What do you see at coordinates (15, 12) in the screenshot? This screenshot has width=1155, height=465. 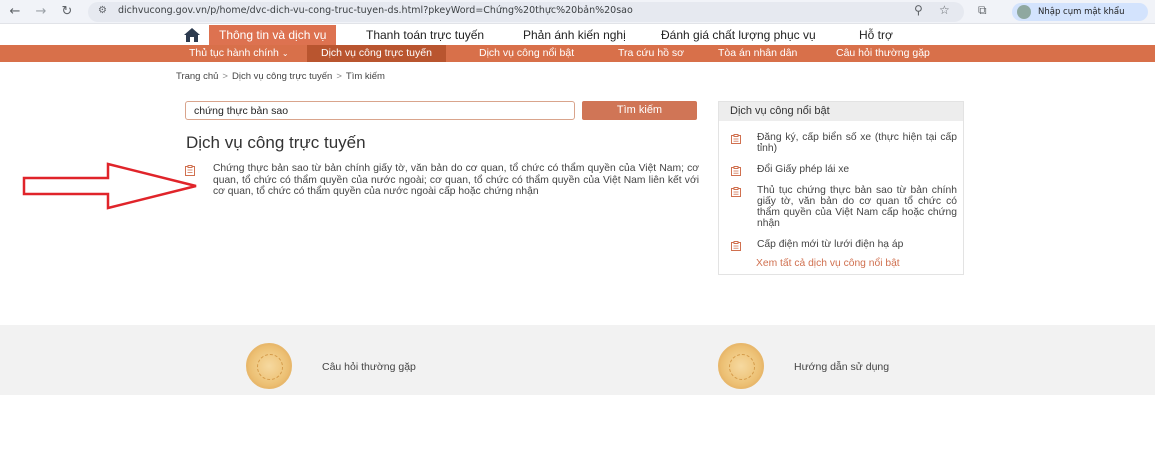 I see `back-icon: ←` at bounding box center [15, 12].